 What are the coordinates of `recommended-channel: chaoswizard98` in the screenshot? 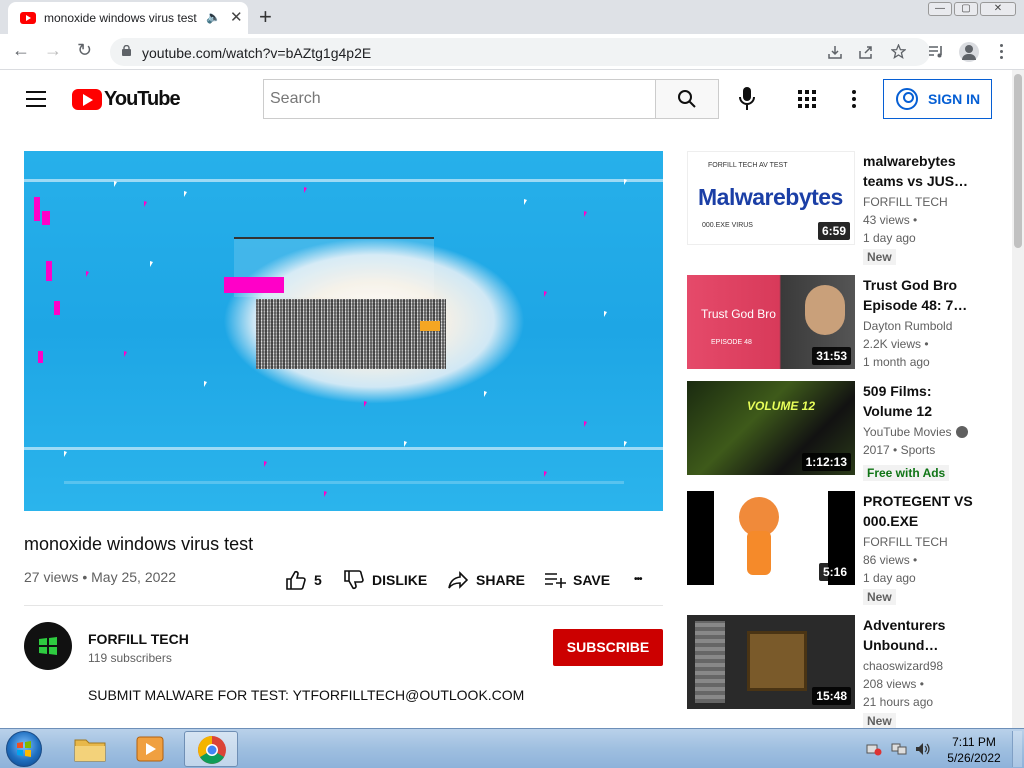 It's located at (903, 666).